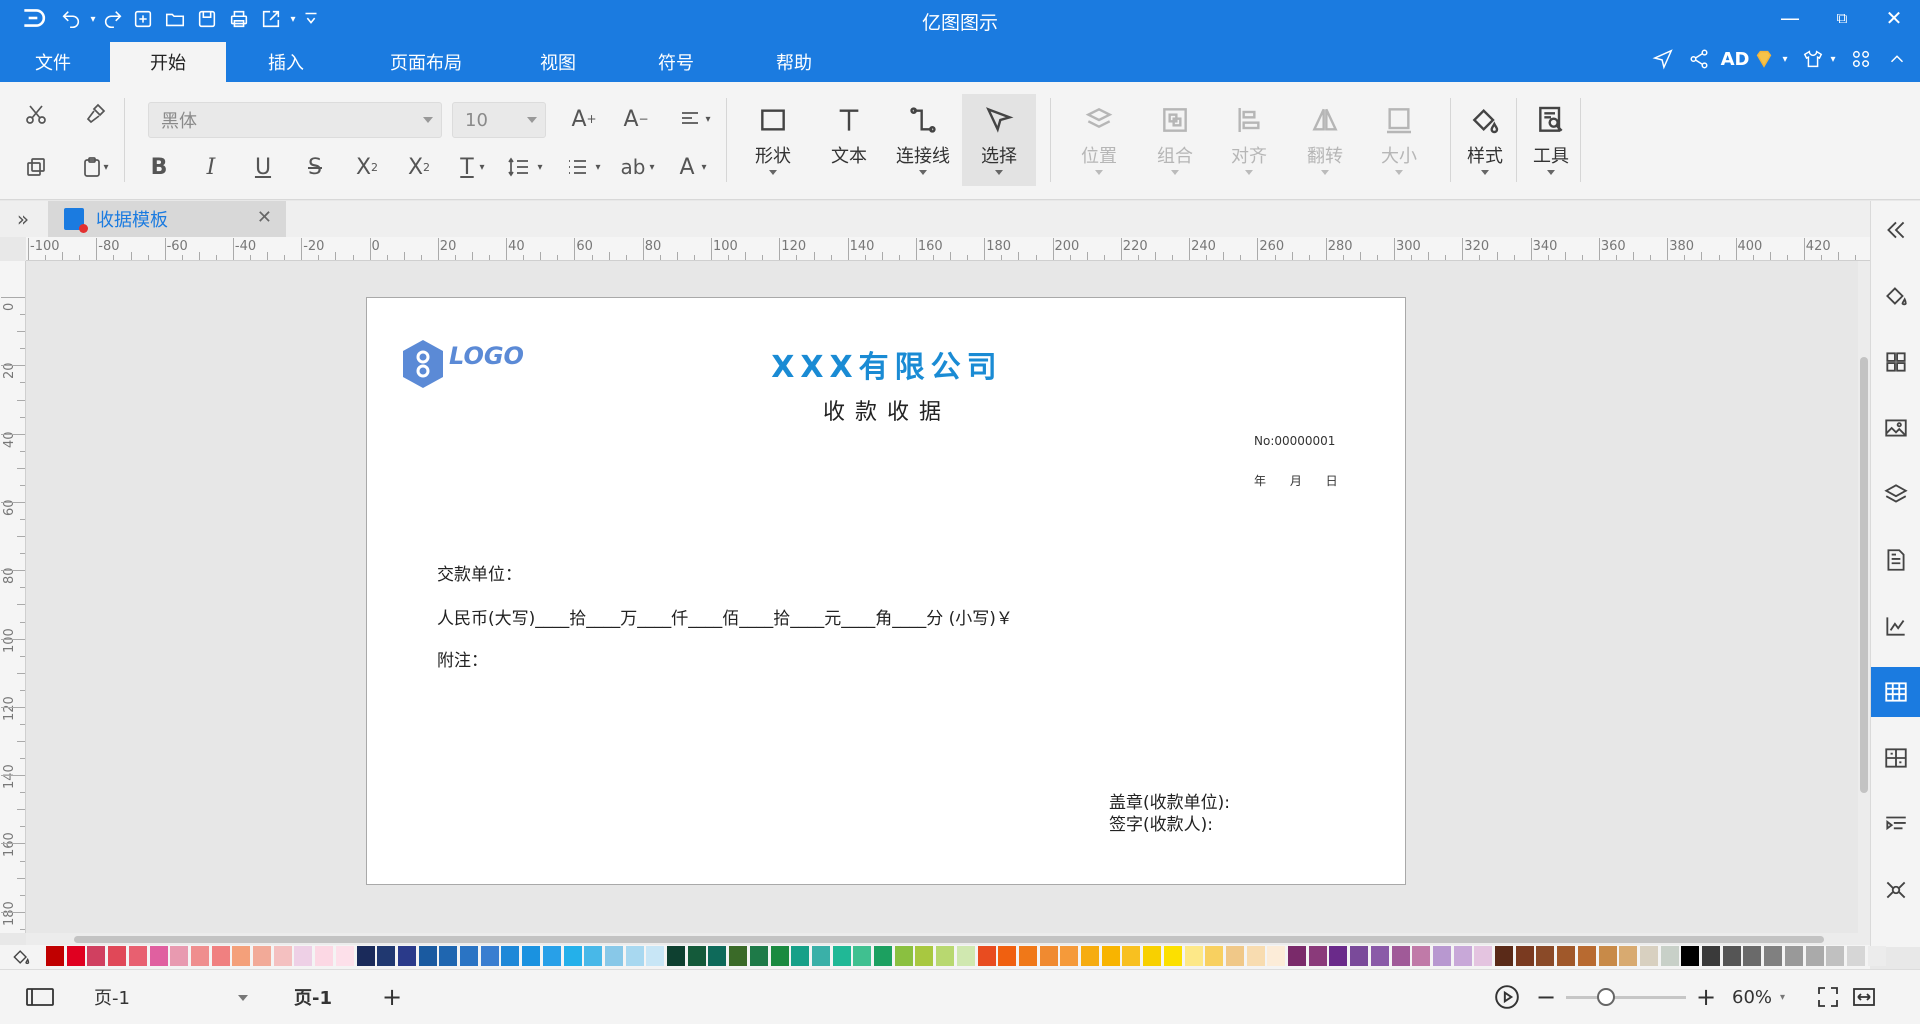  I want to click on bold-icon: B, so click(159, 167).